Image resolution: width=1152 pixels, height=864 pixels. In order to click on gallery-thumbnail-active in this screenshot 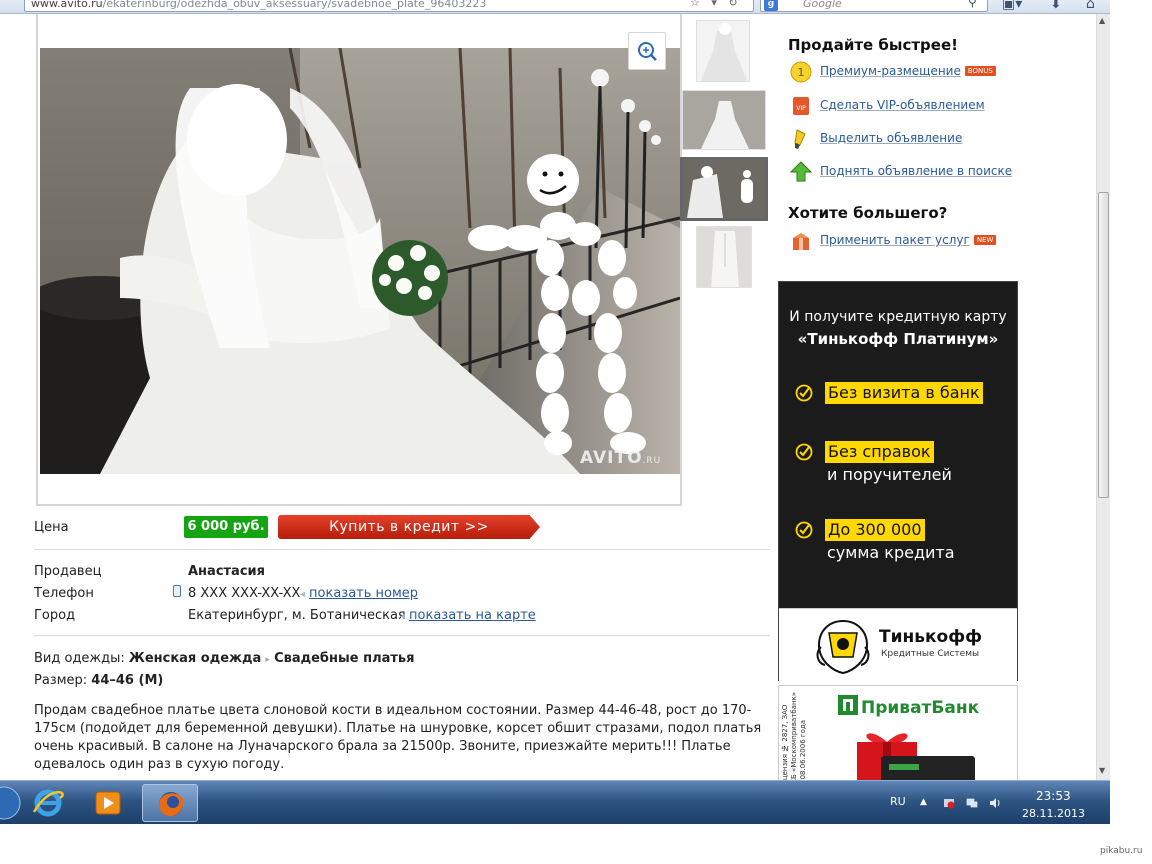, I will do `click(724, 189)`.